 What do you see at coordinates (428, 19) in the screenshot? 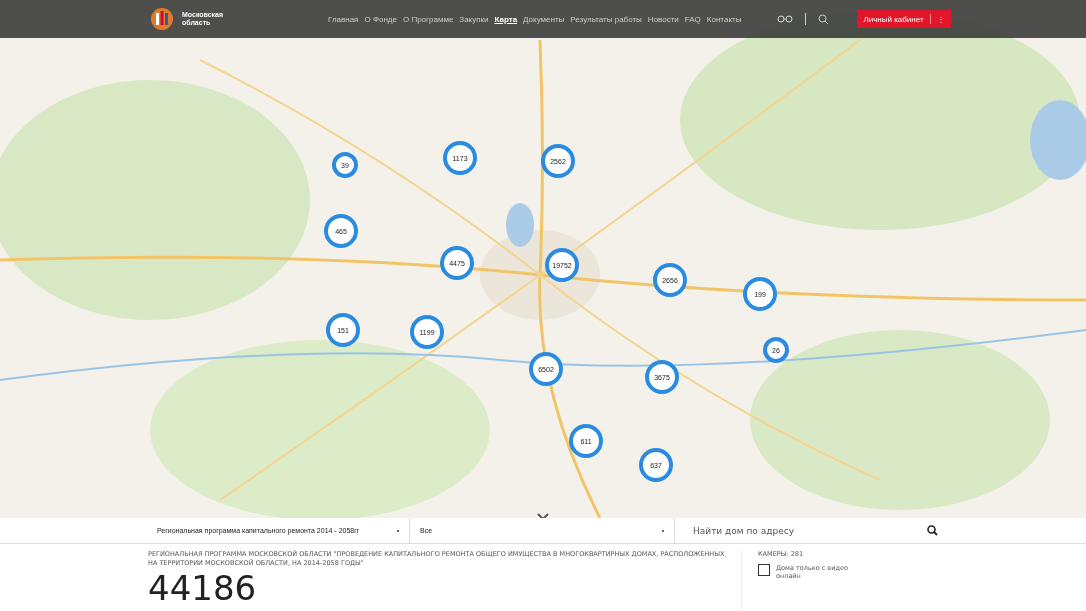
I see `nav-link: О Программе` at bounding box center [428, 19].